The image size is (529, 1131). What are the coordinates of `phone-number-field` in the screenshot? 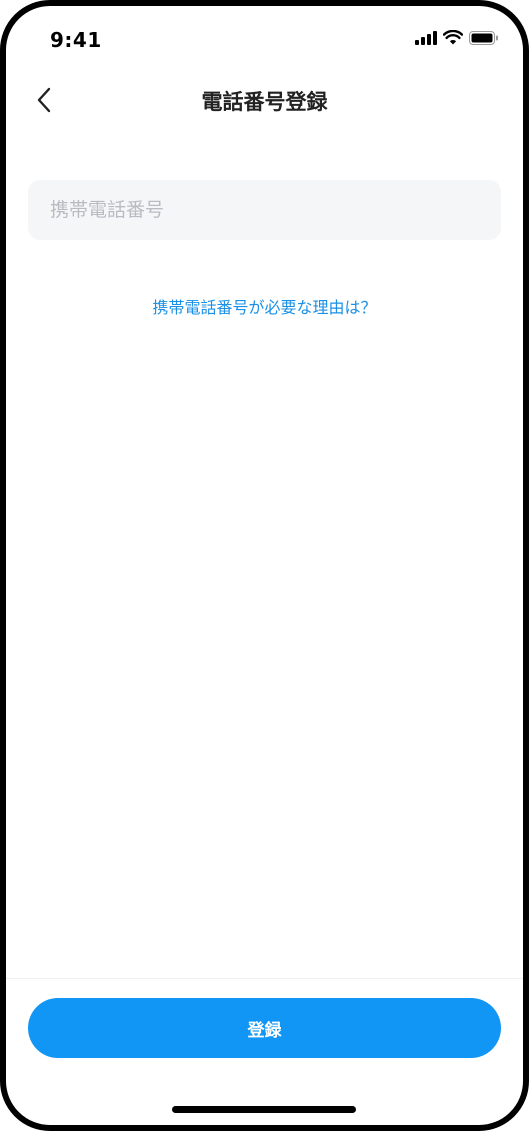 It's located at (264, 210).